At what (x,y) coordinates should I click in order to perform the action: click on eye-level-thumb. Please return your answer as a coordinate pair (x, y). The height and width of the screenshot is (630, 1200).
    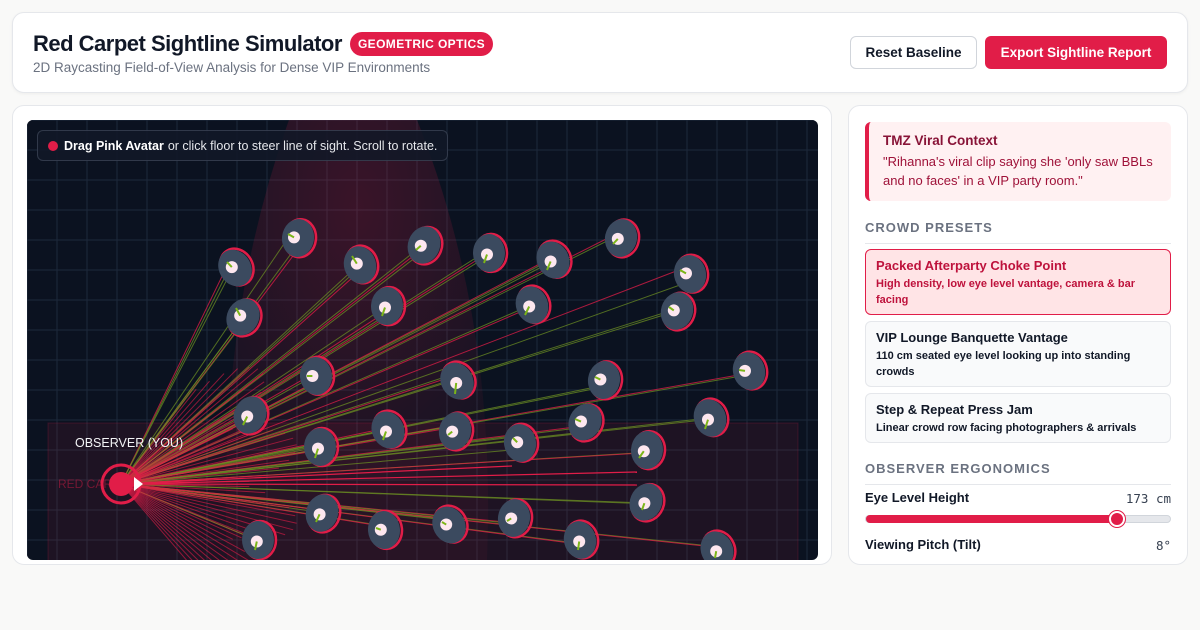
    Looking at the image, I should click on (1116, 519).